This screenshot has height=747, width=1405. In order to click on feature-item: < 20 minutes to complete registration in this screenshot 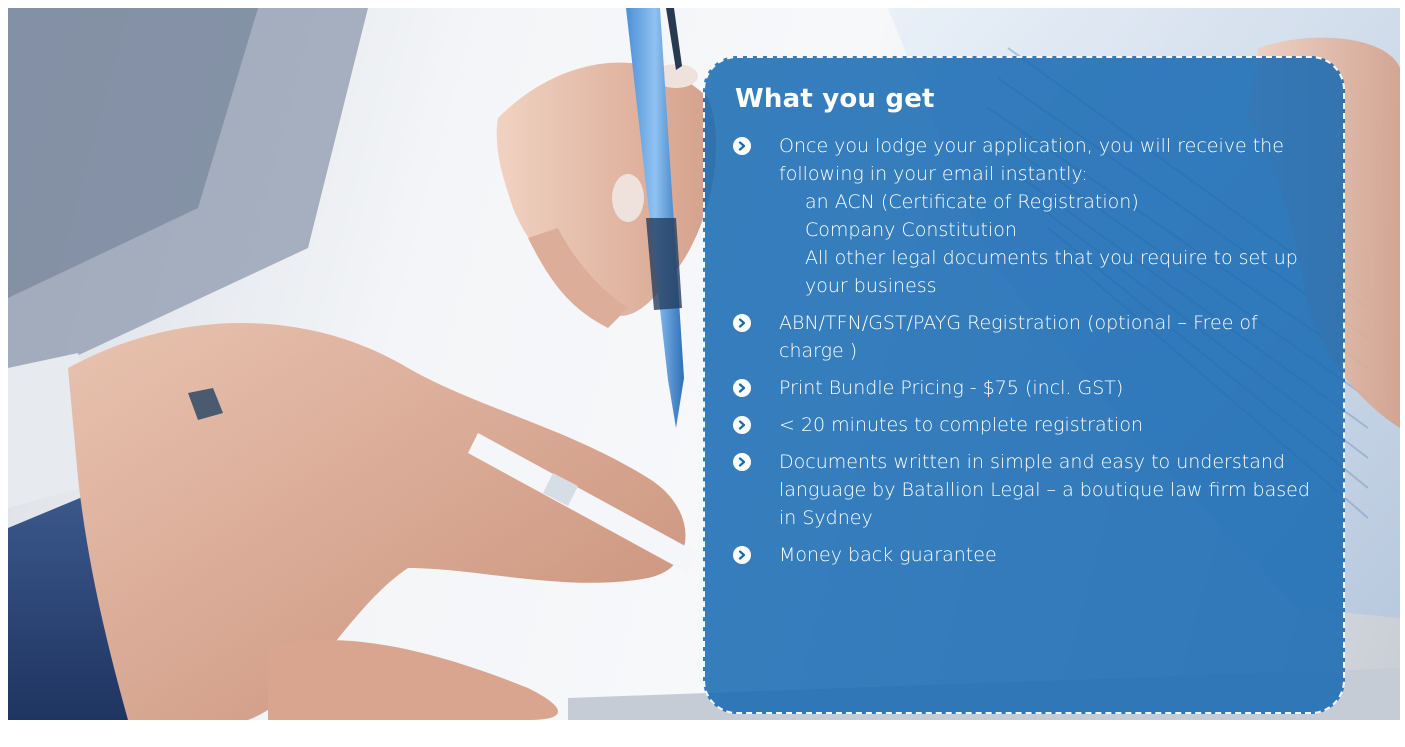, I will do `click(1022, 425)`.